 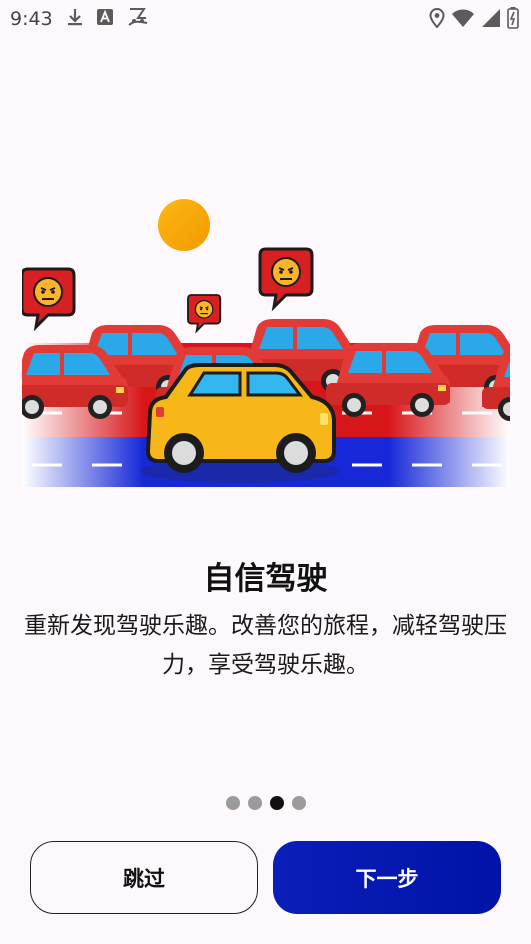 What do you see at coordinates (75, 17) in the screenshot?
I see `download-icon` at bounding box center [75, 17].